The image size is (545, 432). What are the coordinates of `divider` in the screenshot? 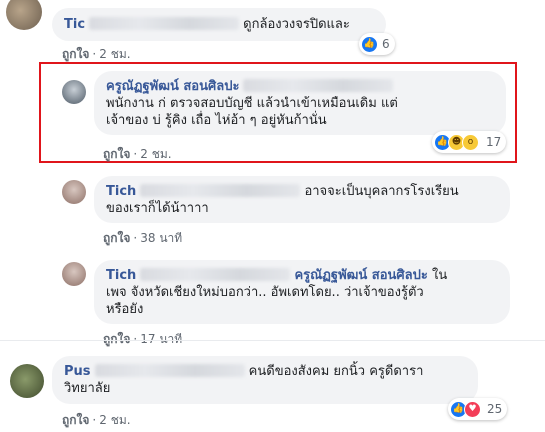 It's located at (272, 340).